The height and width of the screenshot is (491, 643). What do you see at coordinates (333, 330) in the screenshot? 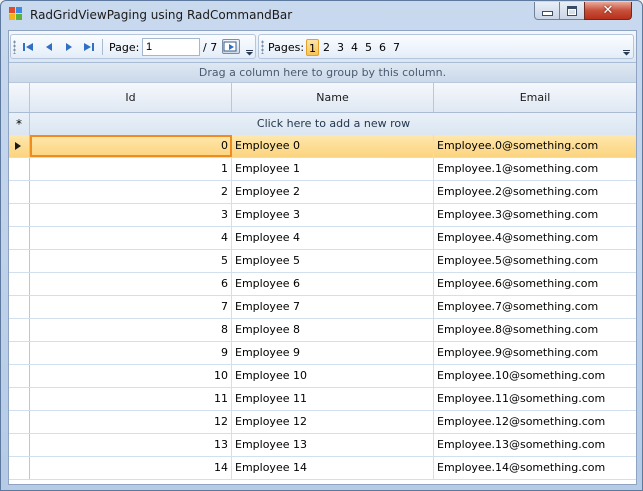
I see `cell-name: Employee 8` at bounding box center [333, 330].